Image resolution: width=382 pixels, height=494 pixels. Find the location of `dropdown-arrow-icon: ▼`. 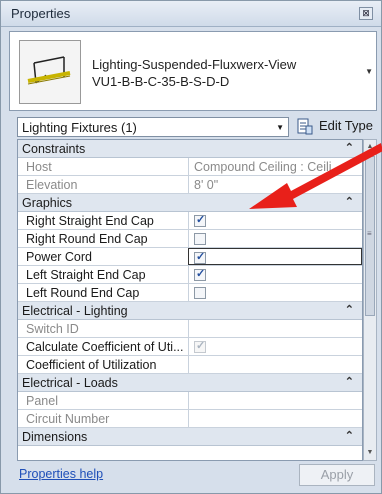

dropdown-arrow-icon: ▼ is located at coordinates (369, 71).